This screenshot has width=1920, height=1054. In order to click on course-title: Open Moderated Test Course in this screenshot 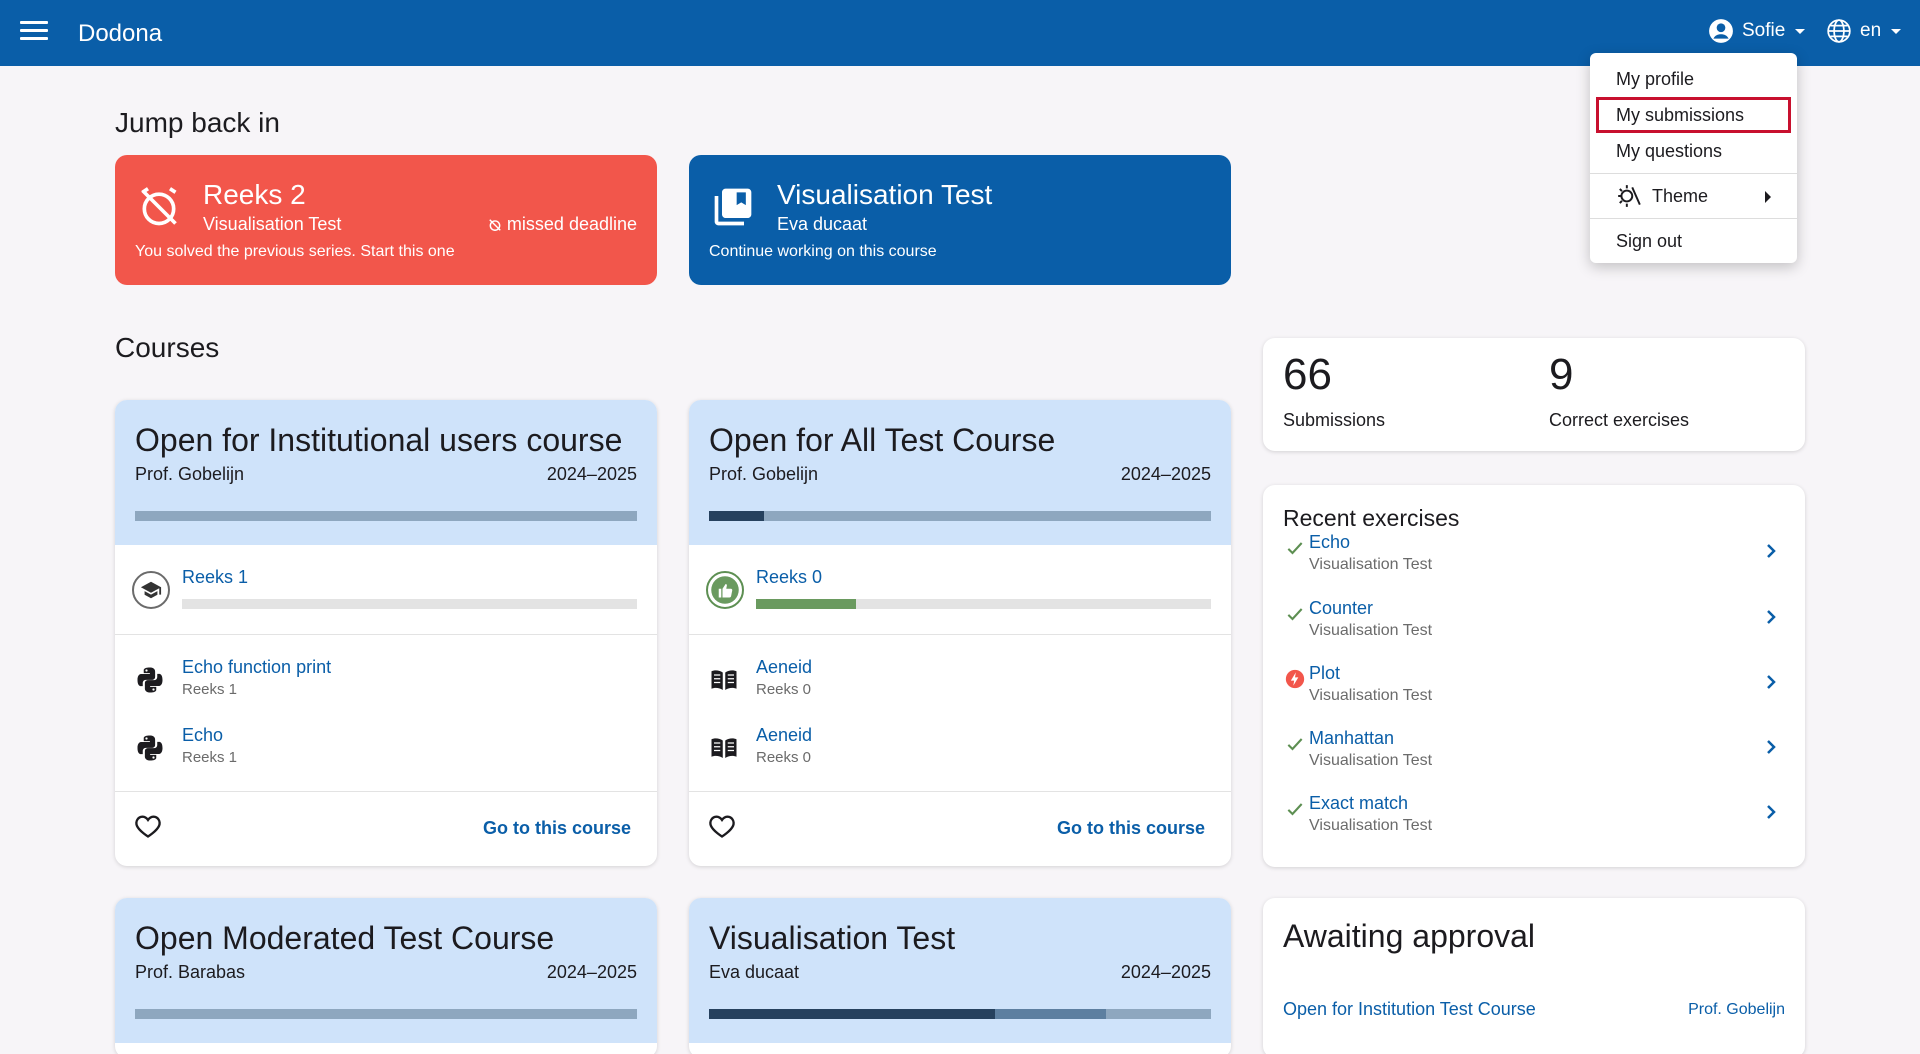, I will do `click(345, 938)`.